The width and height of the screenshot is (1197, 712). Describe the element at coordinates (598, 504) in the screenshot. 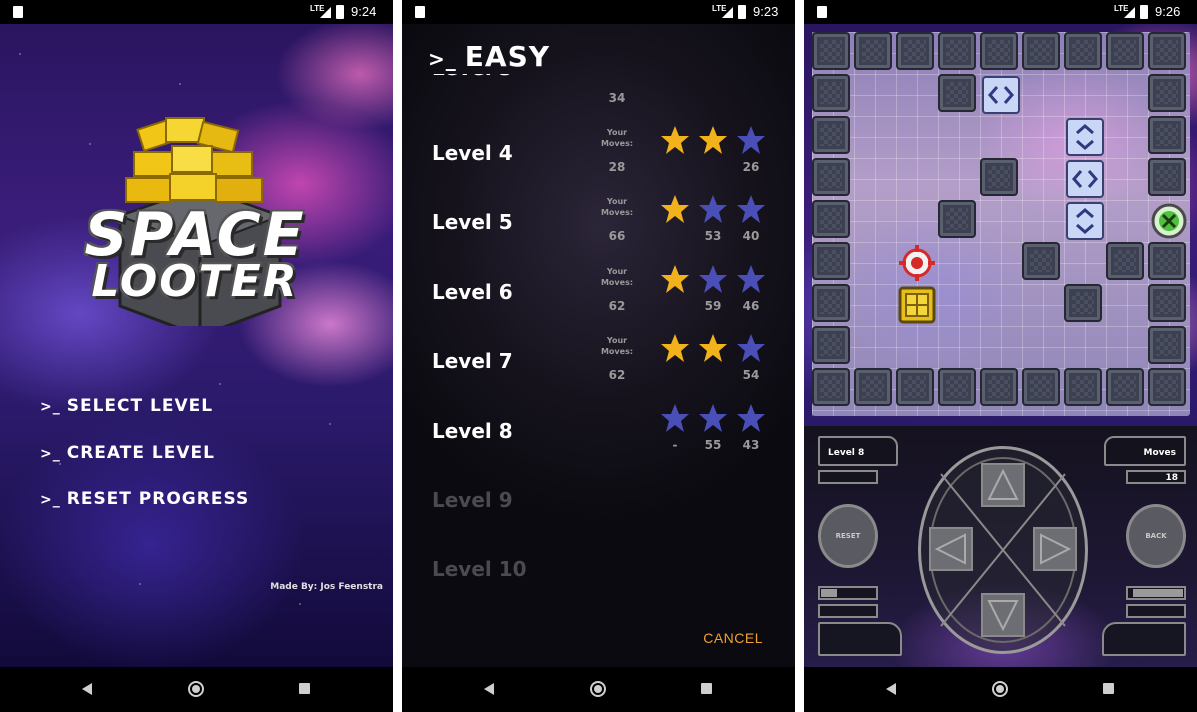

I see `level-row: Level 9` at that location.